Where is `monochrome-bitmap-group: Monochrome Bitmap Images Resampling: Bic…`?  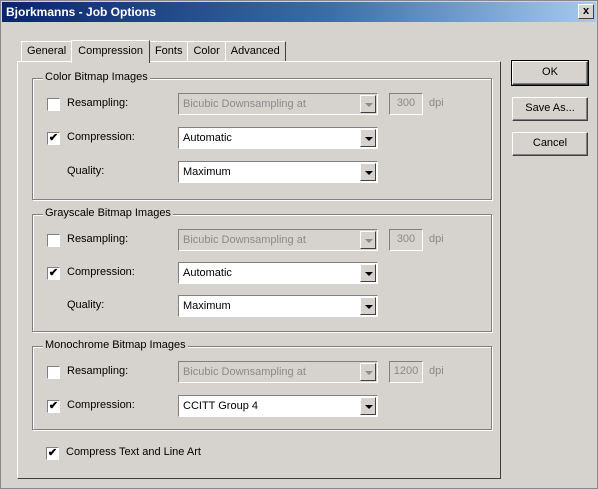
monochrome-bitmap-group: Monochrome Bitmap Images Resampling: Bic… is located at coordinates (262, 384).